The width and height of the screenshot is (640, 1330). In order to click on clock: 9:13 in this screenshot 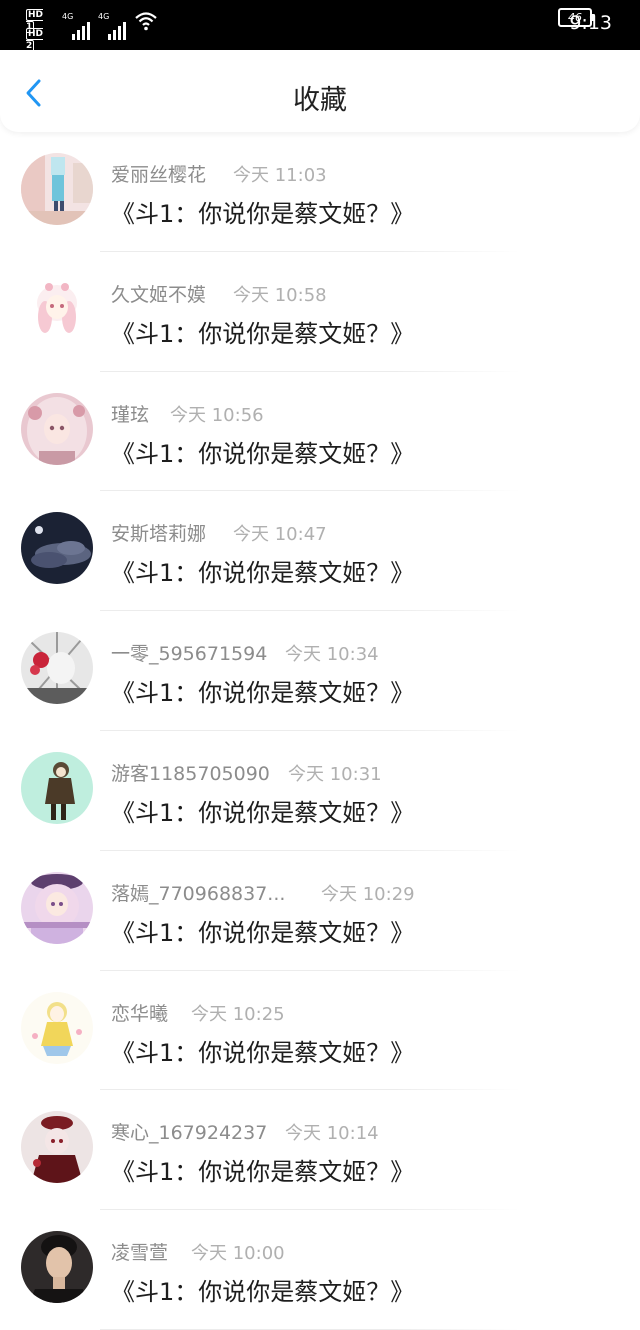, I will do `click(590, 23)`.